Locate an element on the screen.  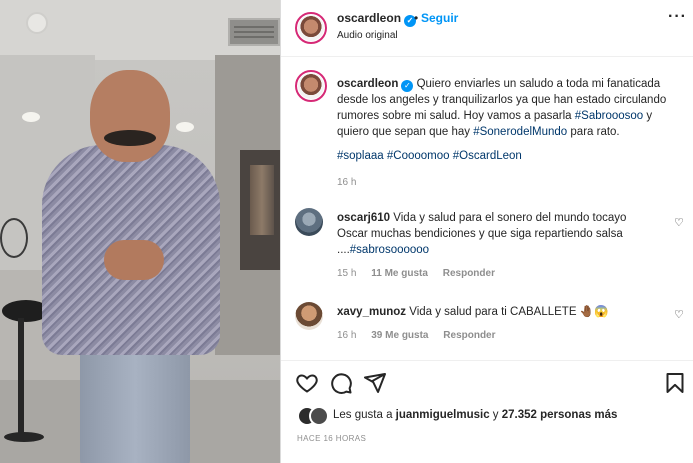
verified-icon: ✓ is located at coordinates (407, 86).